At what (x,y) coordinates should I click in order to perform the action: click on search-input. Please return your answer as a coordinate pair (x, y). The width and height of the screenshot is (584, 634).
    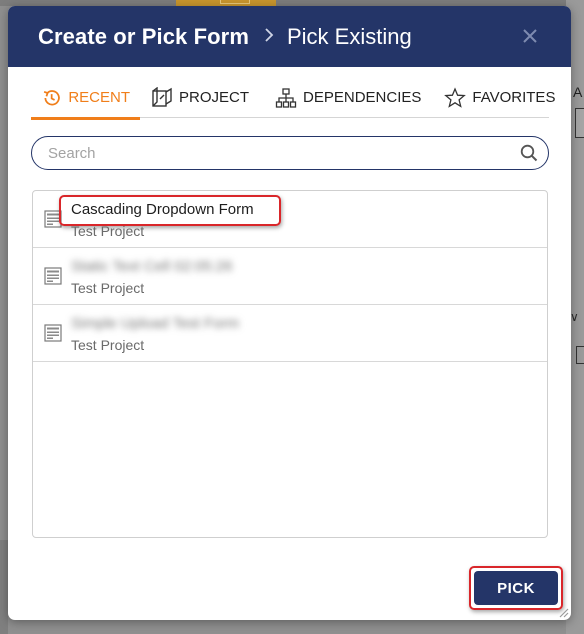
    Looking at the image, I should click on (275, 153).